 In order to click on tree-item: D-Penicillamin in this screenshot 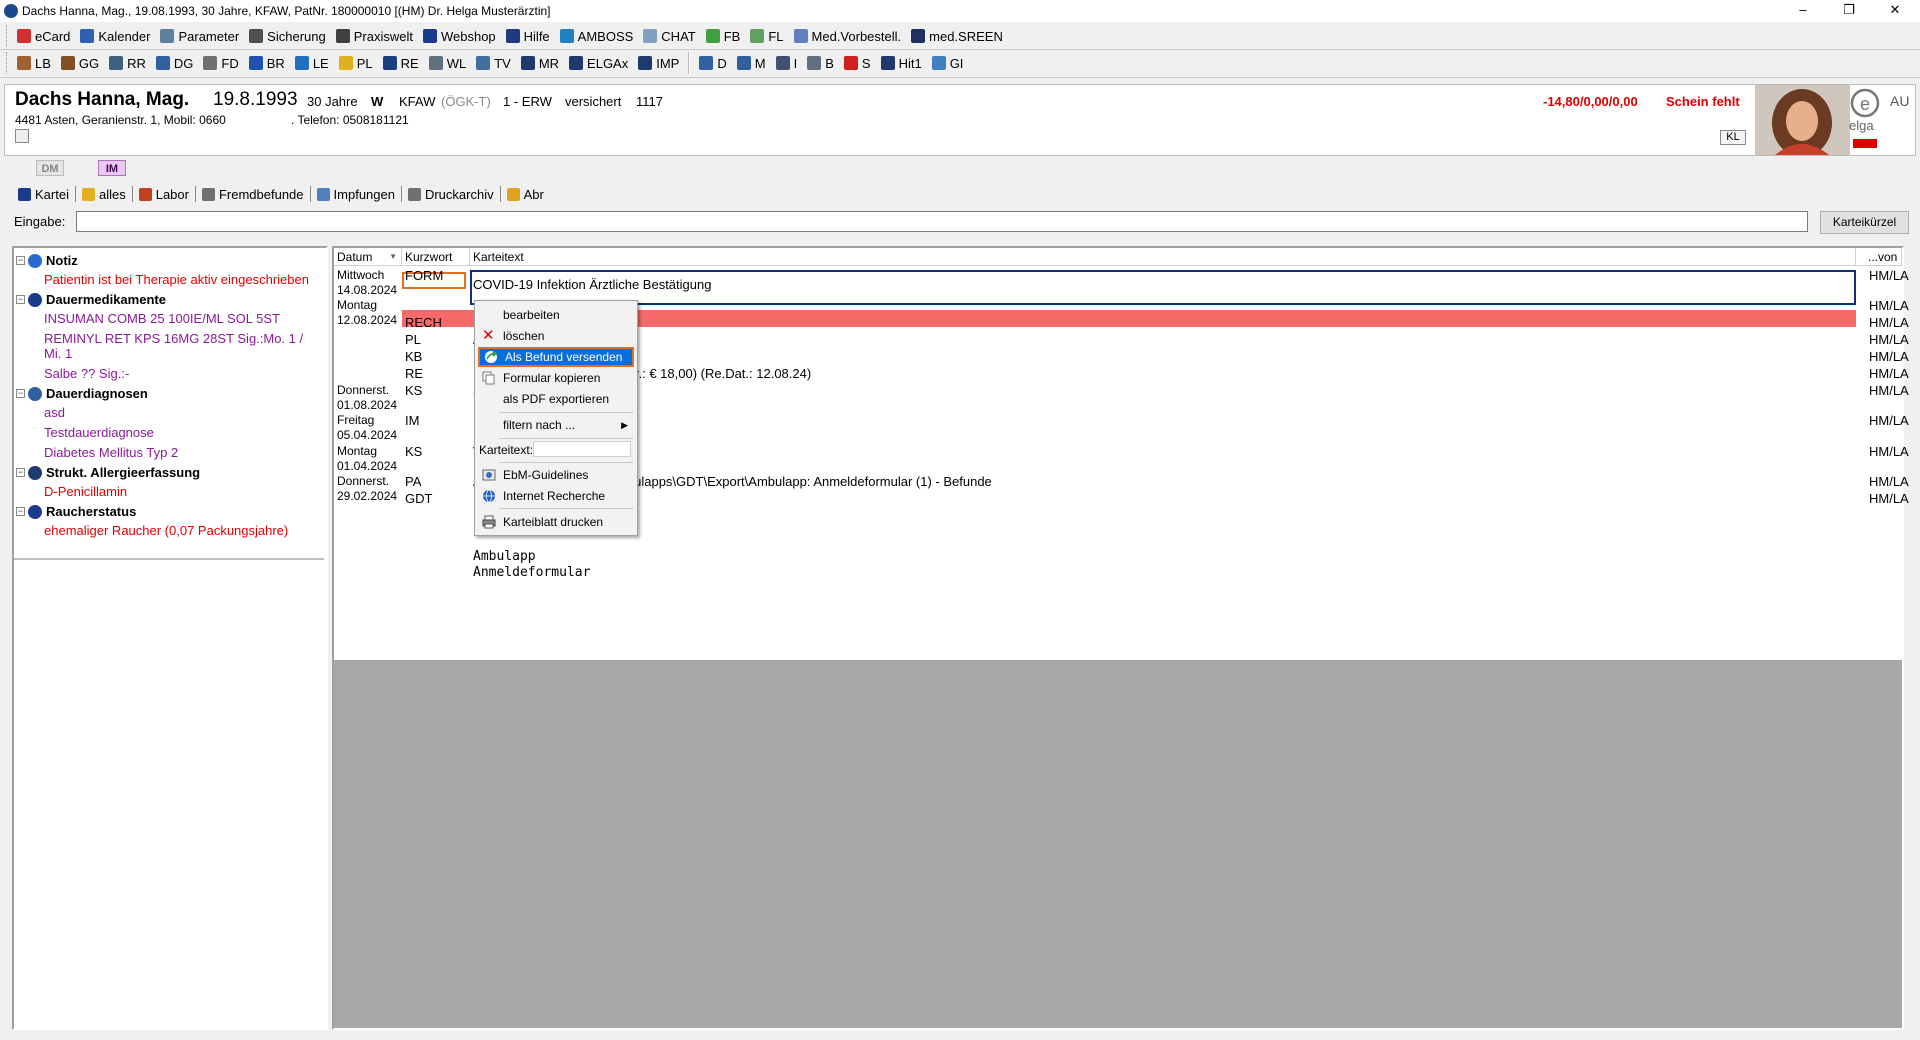, I will do `click(170, 492)`.